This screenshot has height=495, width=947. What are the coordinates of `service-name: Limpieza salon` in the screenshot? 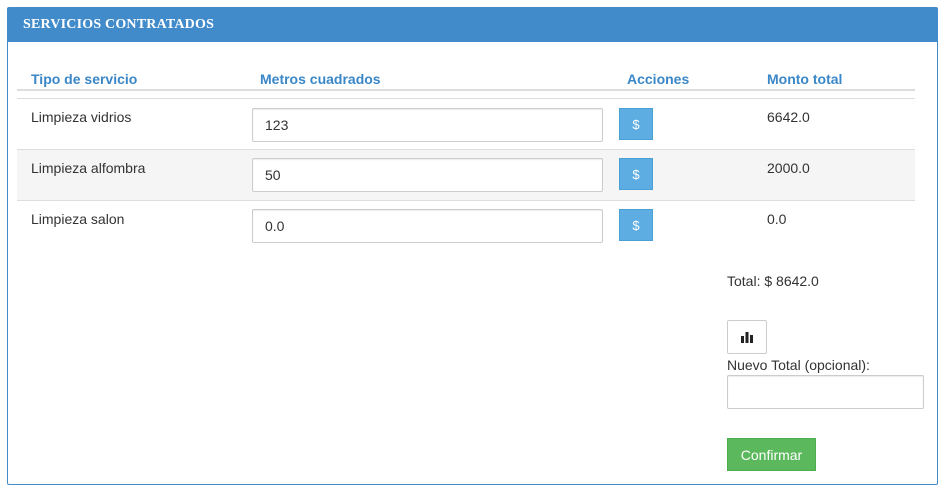 It's located at (78, 219).